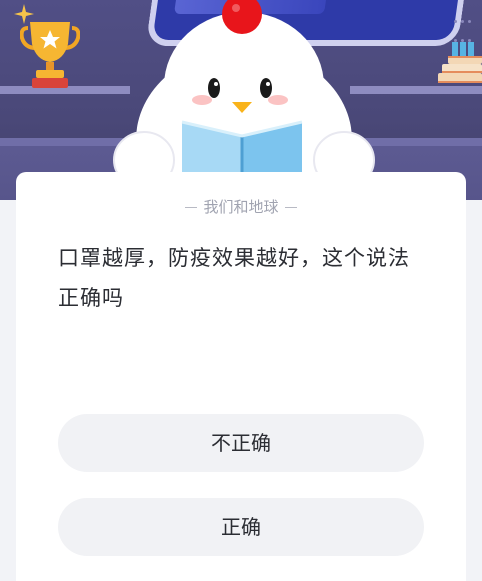 This screenshot has height=581, width=482. I want to click on source-text: 我们和地球, so click(241, 207).